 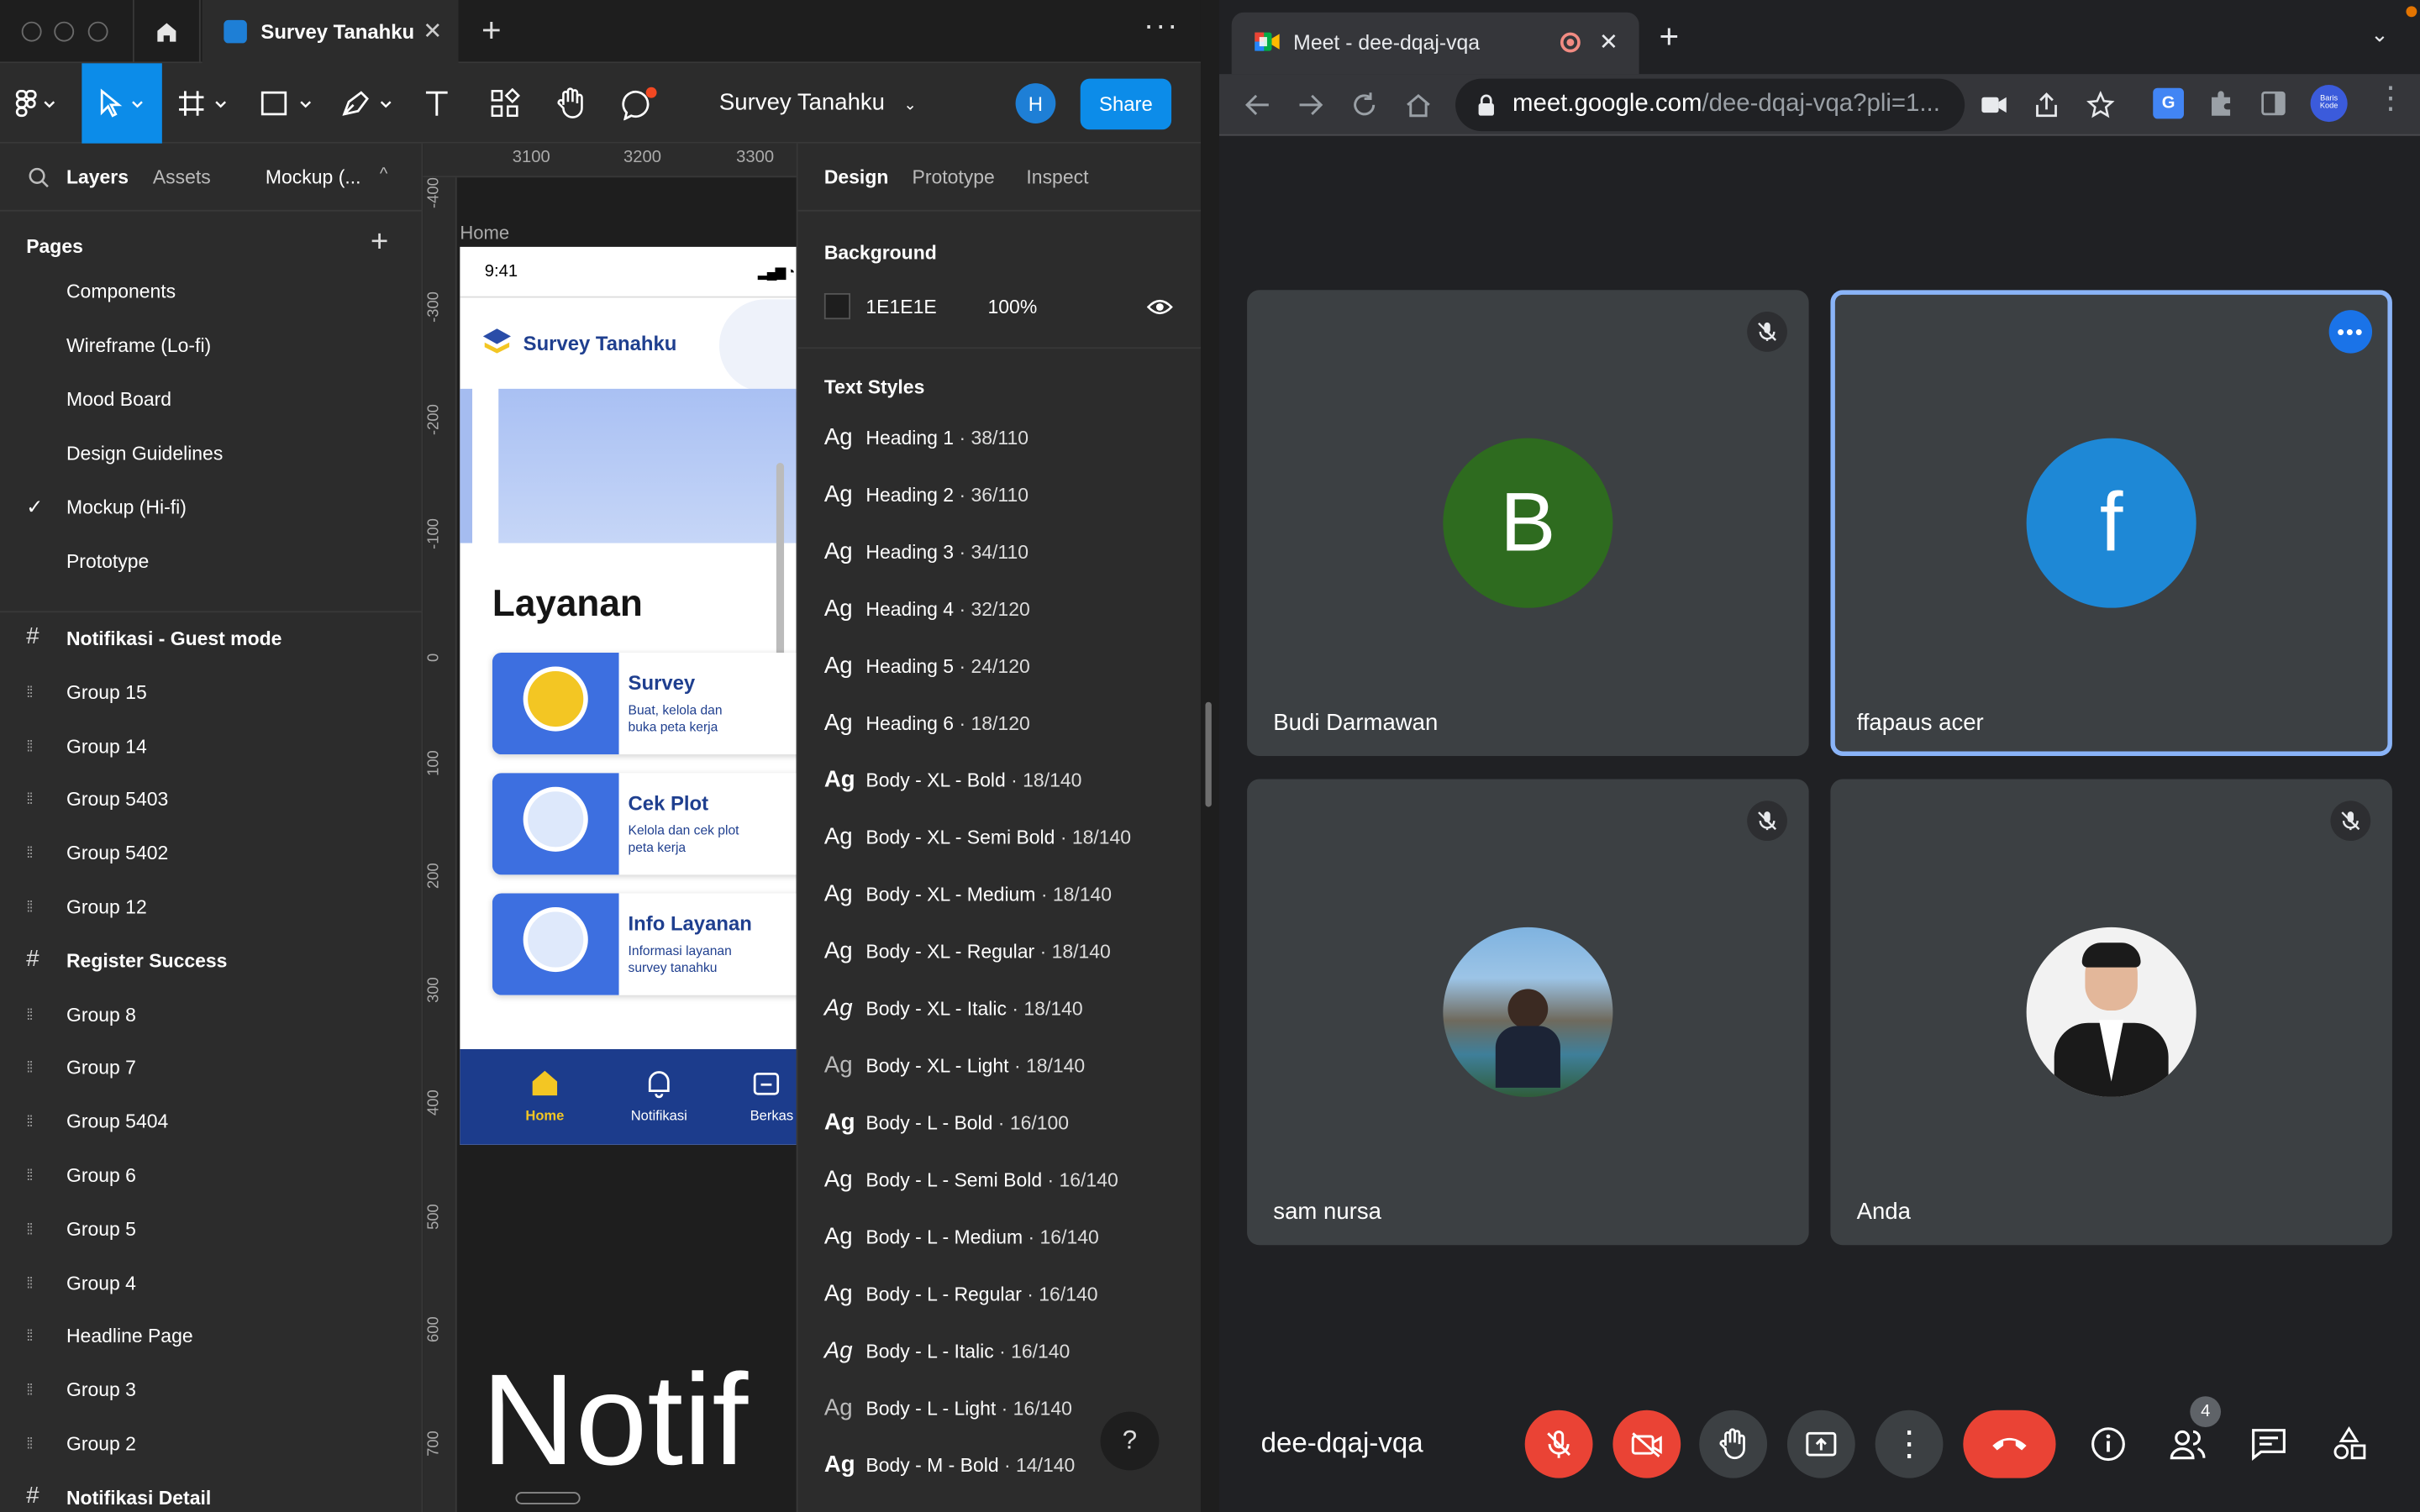 I want to click on nav-home: Home, so click(x=545, y=1095).